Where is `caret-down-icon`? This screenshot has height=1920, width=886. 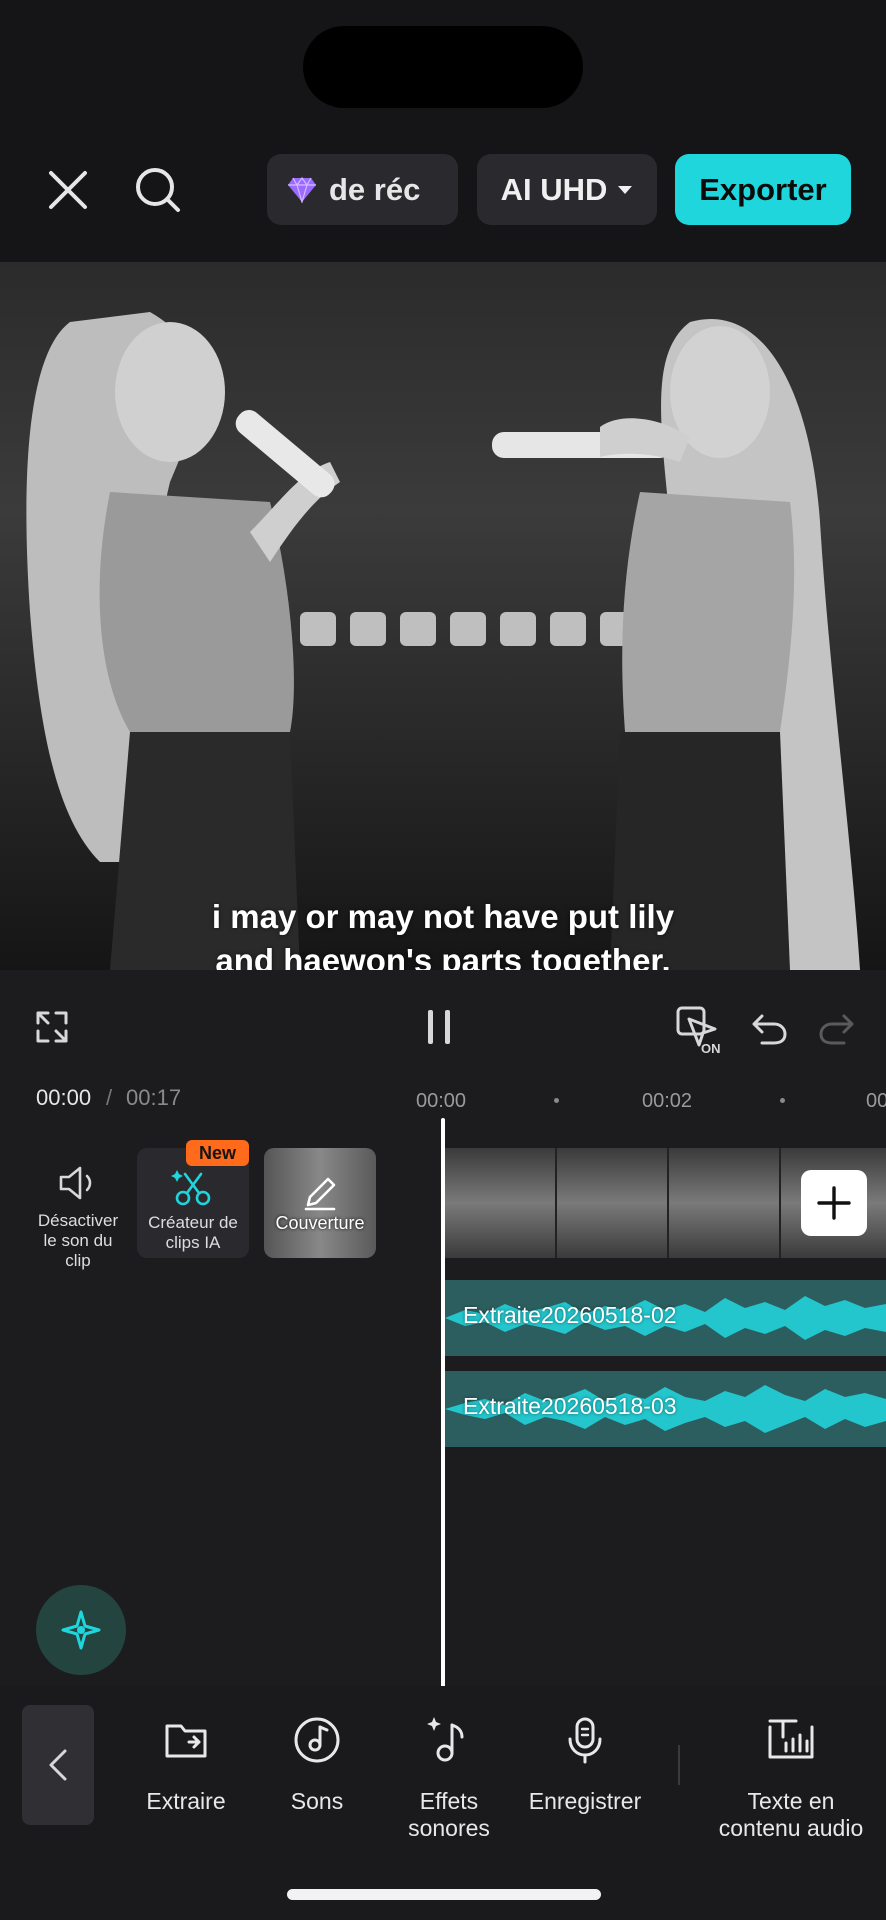
caret-down-icon is located at coordinates (625, 189).